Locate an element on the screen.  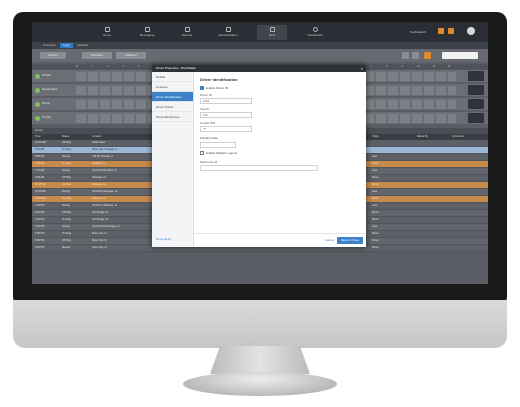
dialog-nav-licenses: Licenses is located at coordinates (172, 87).